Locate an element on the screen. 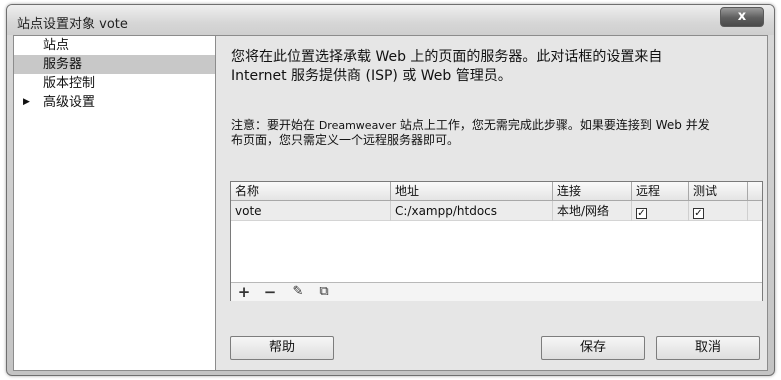 This screenshot has width=781, height=380. note-brand: Dreamweaver is located at coordinates (357, 125).